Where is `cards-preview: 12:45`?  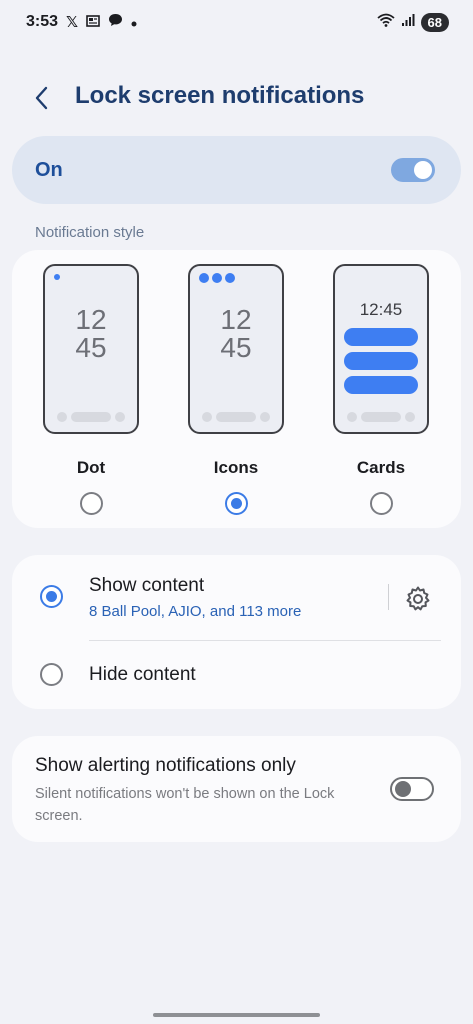 cards-preview: 12:45 is located at coordinates (381, 349).